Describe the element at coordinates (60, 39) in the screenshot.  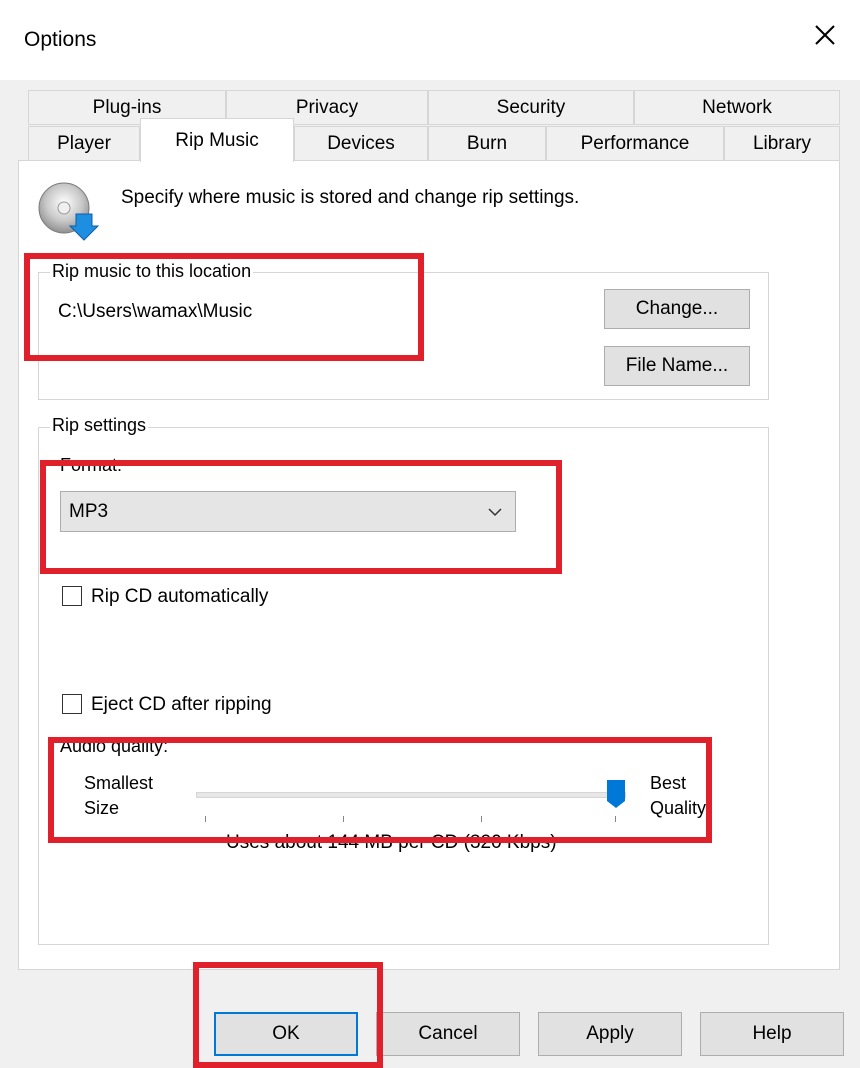
I see `dialog-title: Options` at that location.